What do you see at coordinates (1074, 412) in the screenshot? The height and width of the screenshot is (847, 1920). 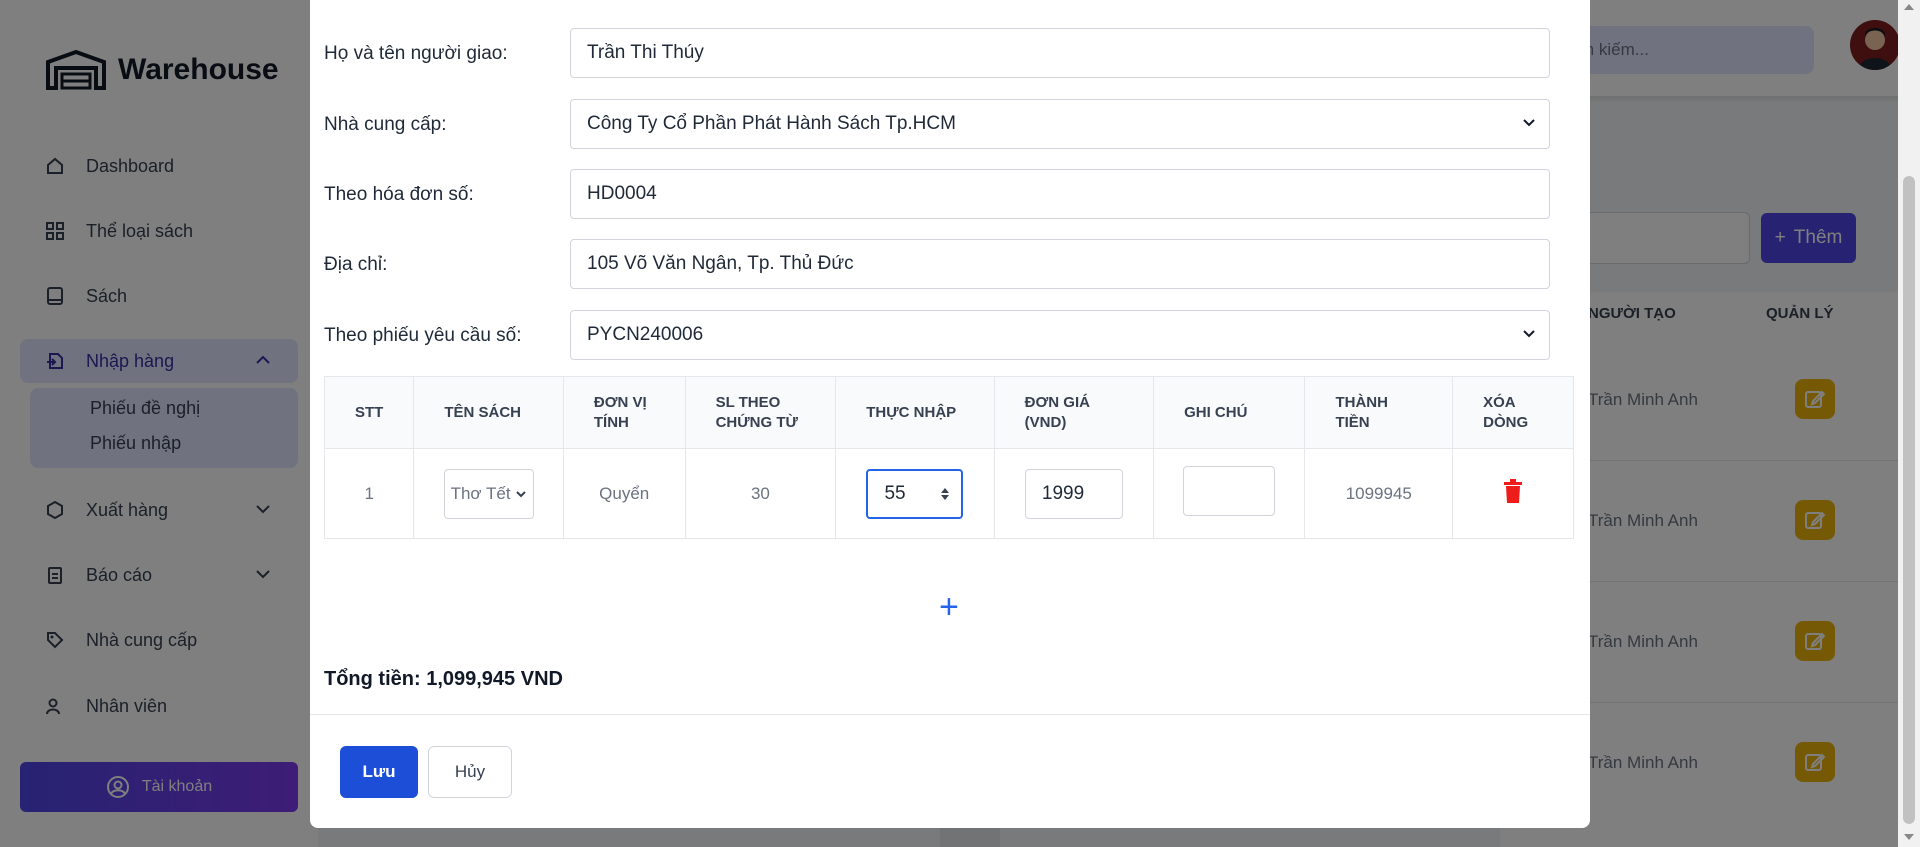 I see `column-header: ĐƠN GIÁ (VND)` at bounding box center [1074, 412].